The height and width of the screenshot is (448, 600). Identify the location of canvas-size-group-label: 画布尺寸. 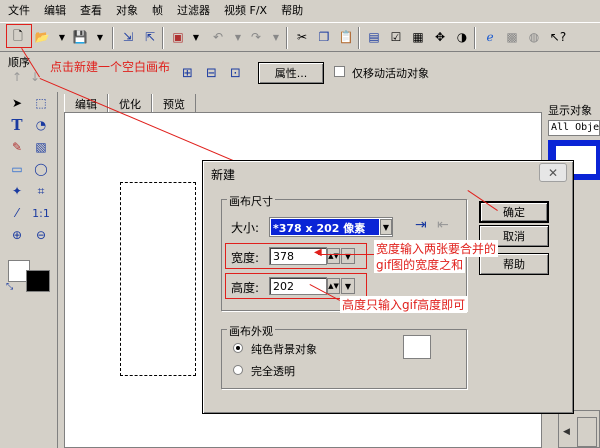
(251, 201).